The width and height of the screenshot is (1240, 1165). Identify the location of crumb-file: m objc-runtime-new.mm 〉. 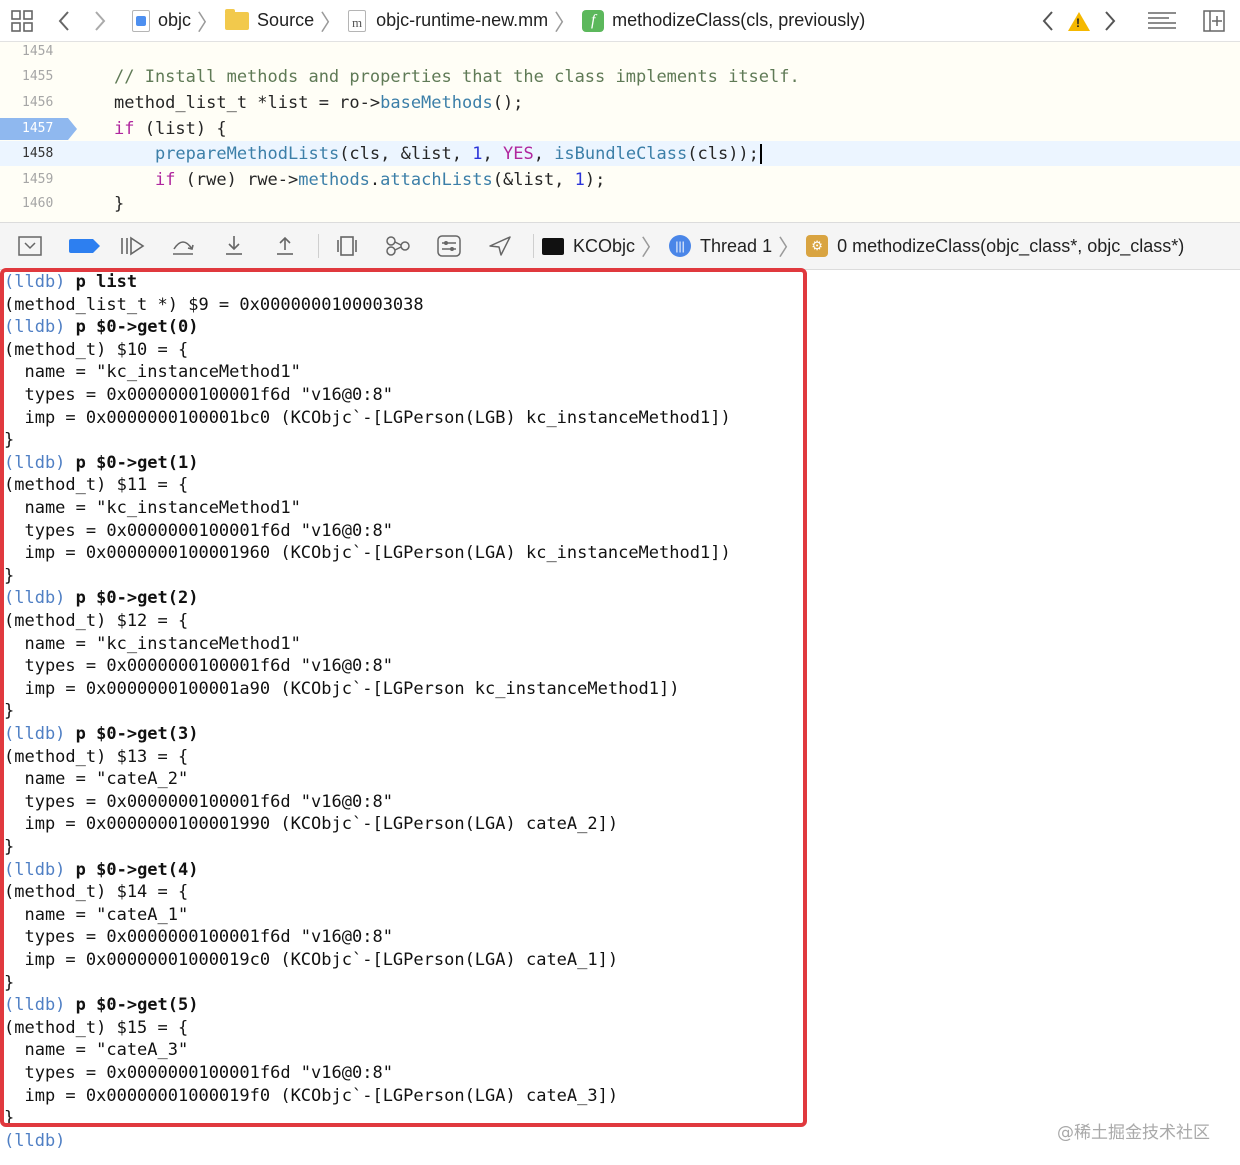
(465, 21).